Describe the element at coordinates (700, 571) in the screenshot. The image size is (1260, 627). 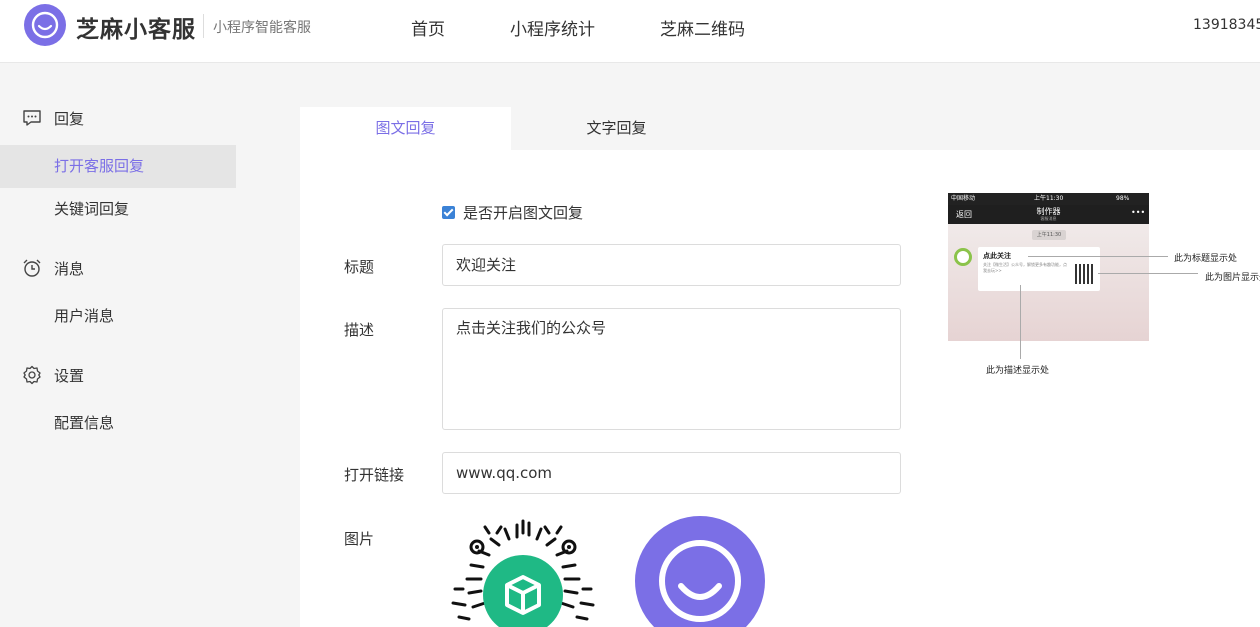
I see `uploaded-avatar-image` at that location.